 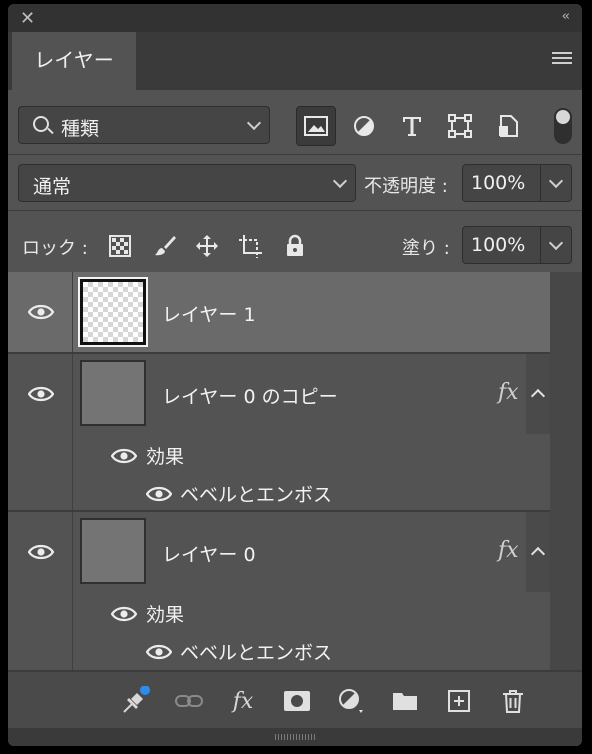 What do you see at coordinates (351, 701) in the screenshot?
I see `new-adjustment-layer-icon` at bounding box center [351, 701].